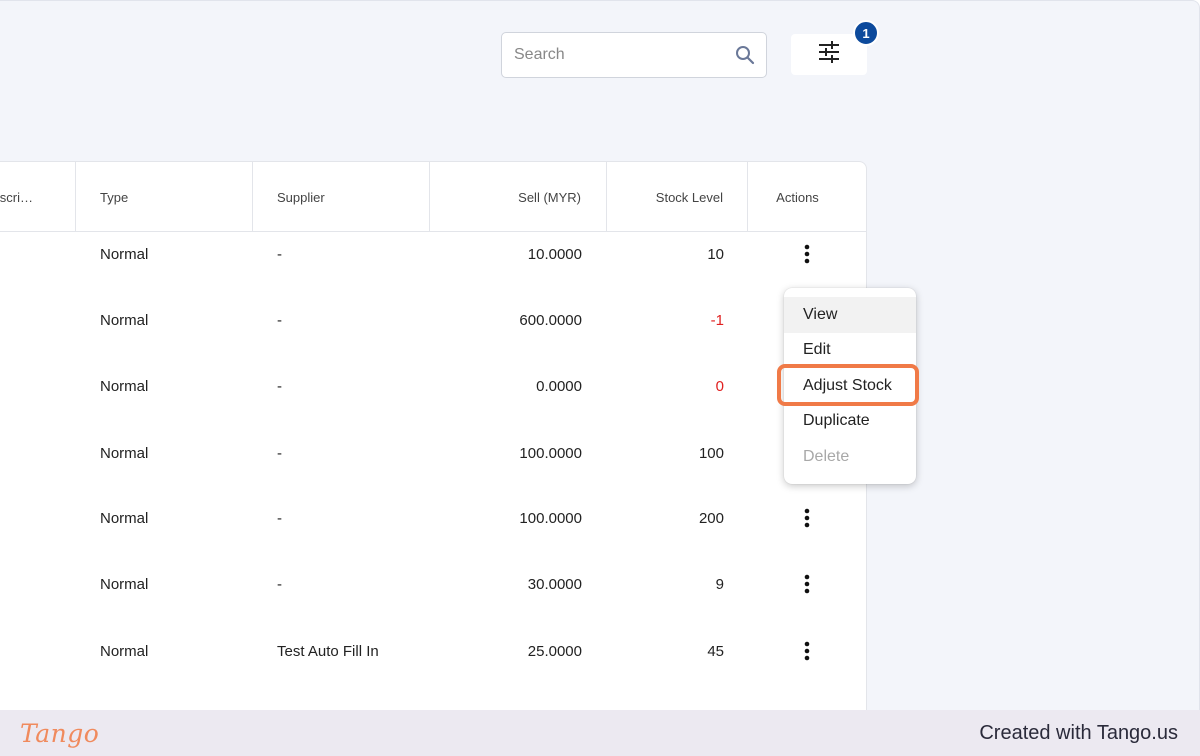  I want to click on search-box, so click(634, 55).